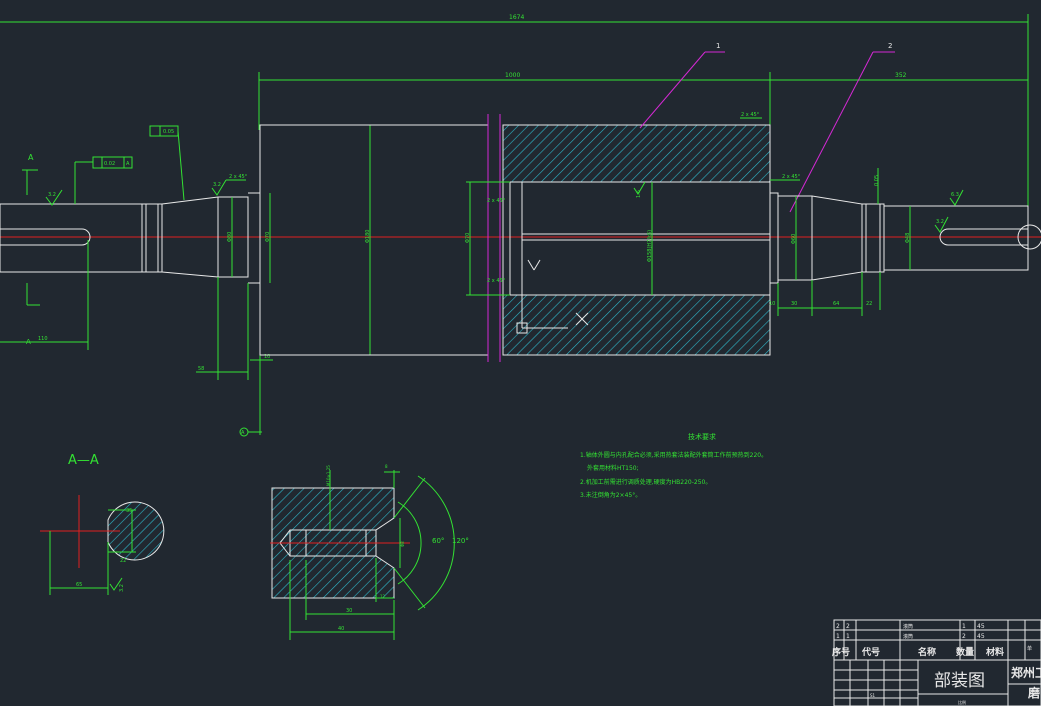 The height and width of the screenshot is (706, 1041). What do you see at coordinates (794, 304) in the screenshot?
I see `dim-30: 30` at bounding box center [794, 304].